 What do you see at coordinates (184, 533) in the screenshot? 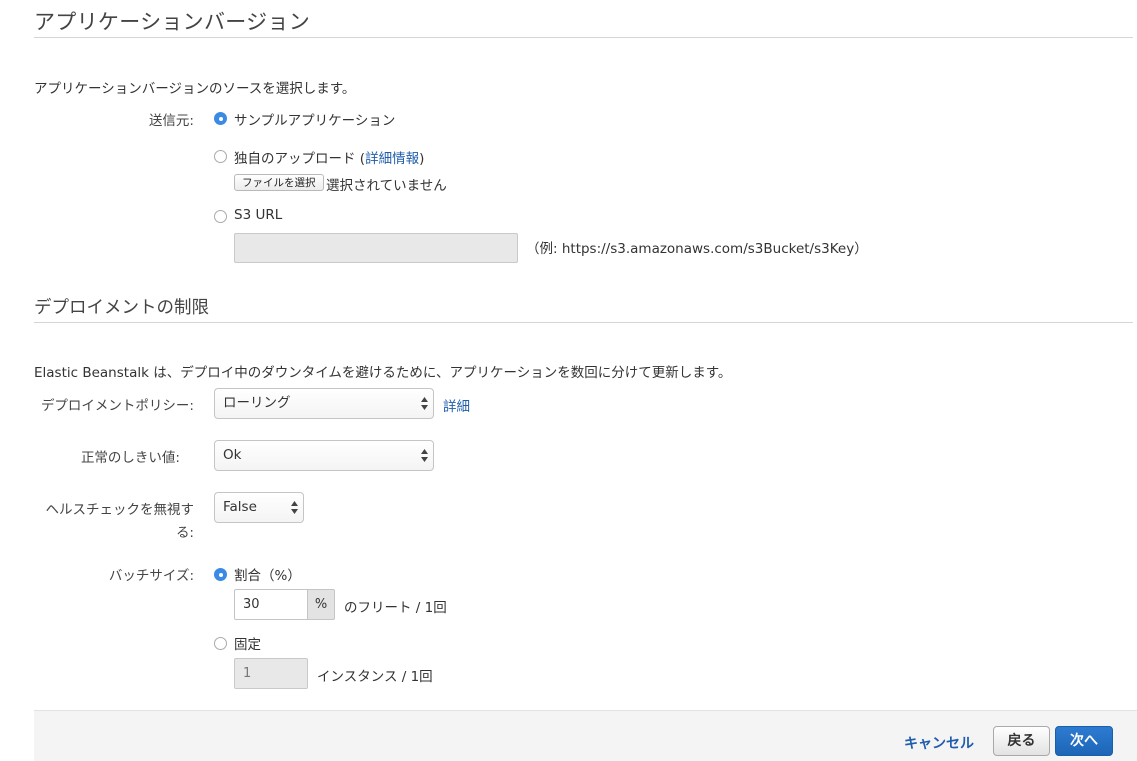
I see `ignore-health-label-line2: る:` at bounding box center [184, 533].